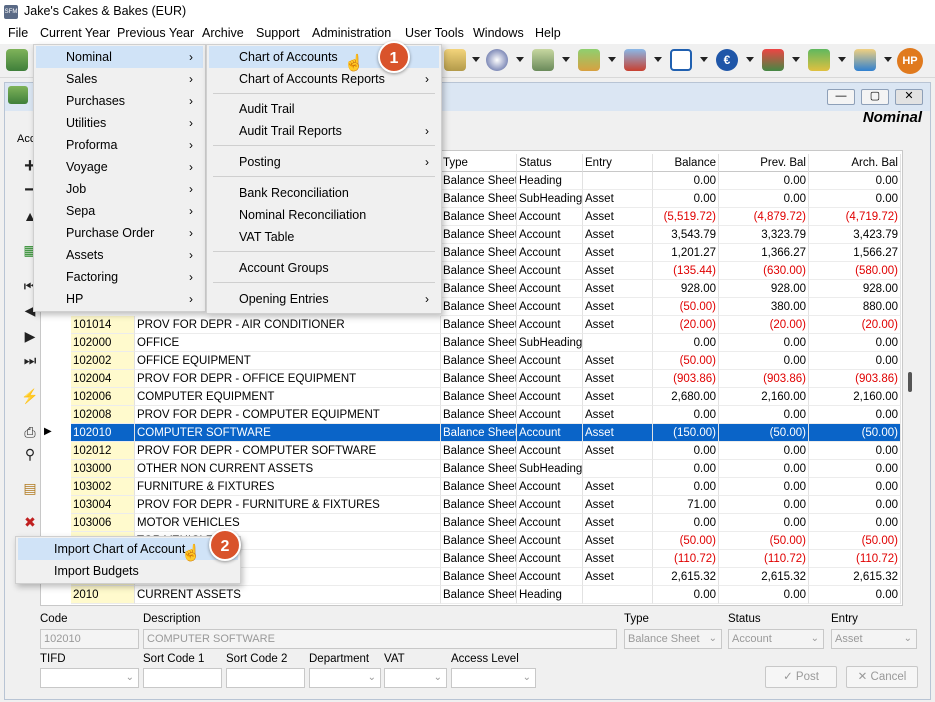 The height and width of the screenshot is (702, 935). I want to click on access-level-select: ⌄, so click(493, 678).